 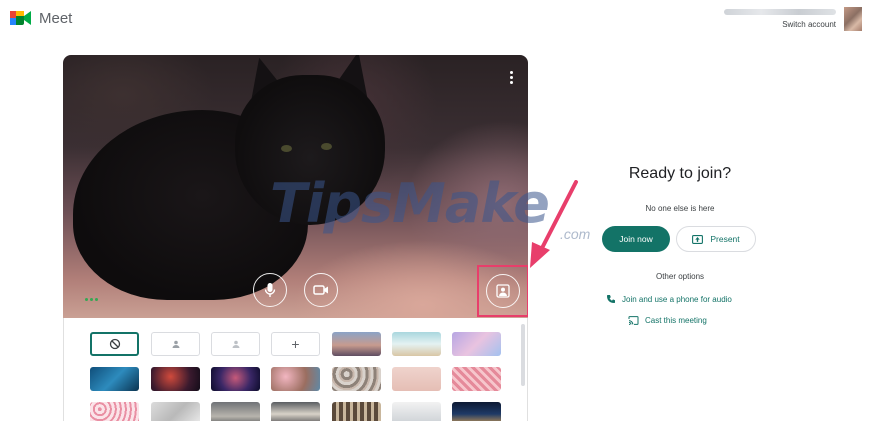 I want to click on slight-blur-icon, so click(x=175, y=344).